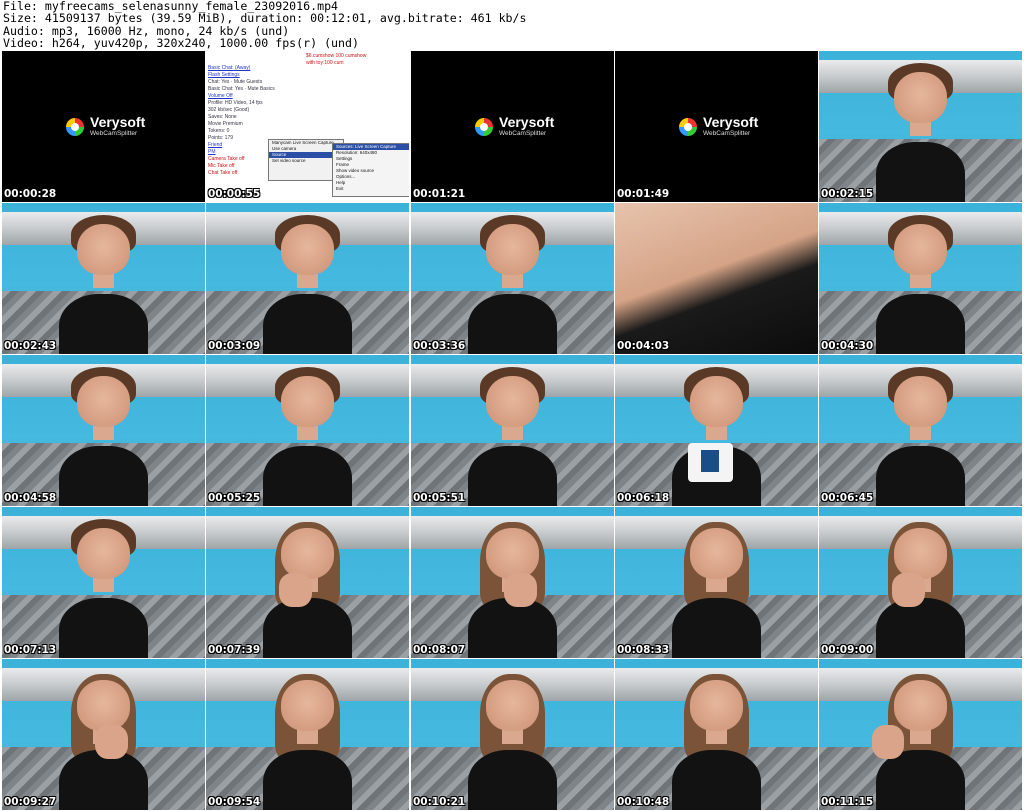 The image size is (1024, 811). What do you see at coordinates (307, 278) in the screenshot?
I see `video-thumbnail: 00:03:09` at bounding box center [307, 278].